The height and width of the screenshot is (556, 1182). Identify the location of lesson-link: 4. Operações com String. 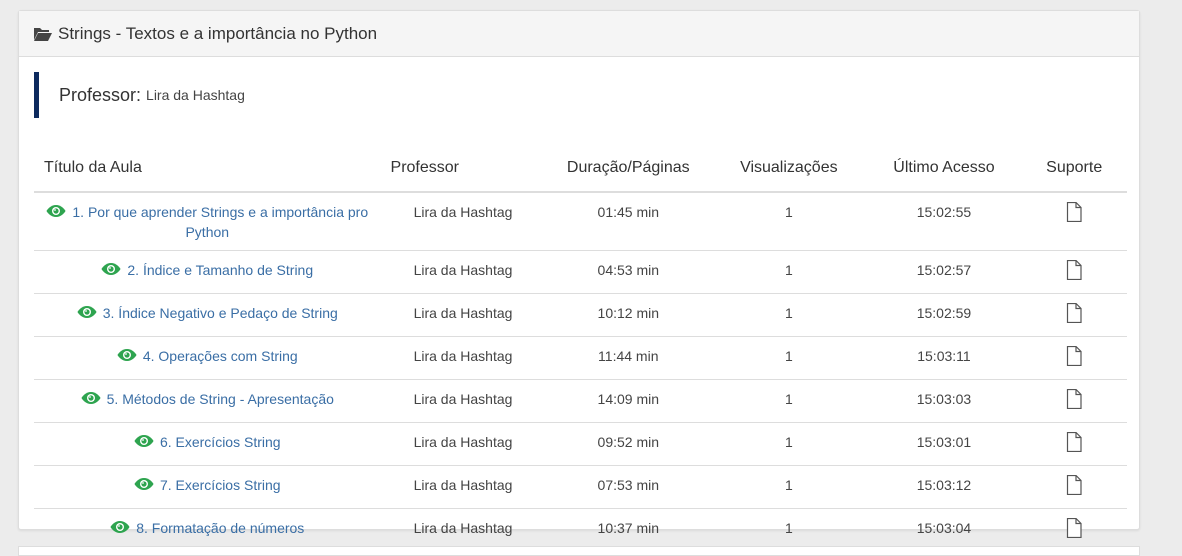
(220, 356).